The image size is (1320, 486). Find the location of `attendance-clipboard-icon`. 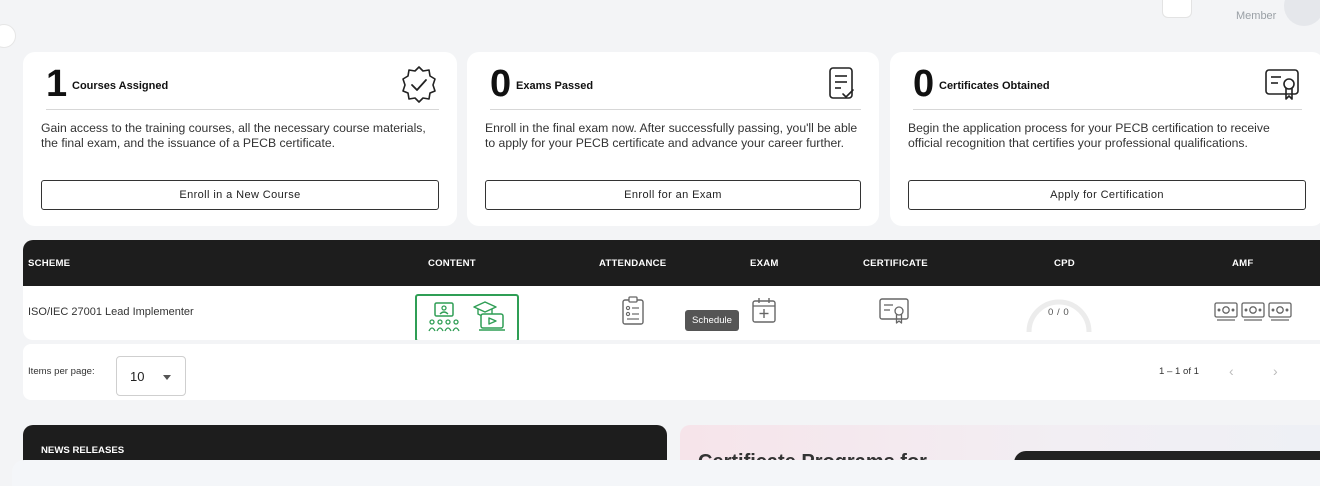

attendance-clipboard-icon is located at coordinates (633, 311).